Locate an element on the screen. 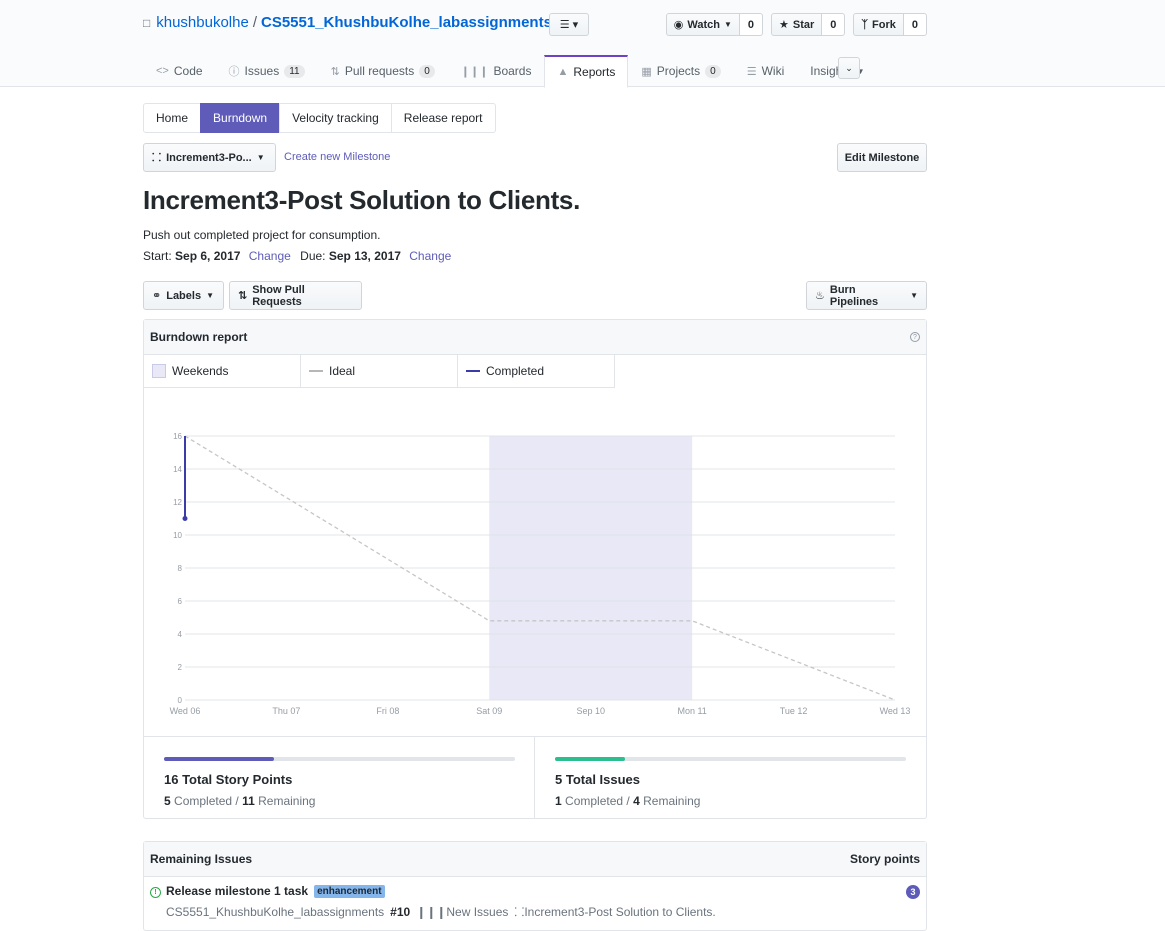 The height and width of the screenshot is (931, 1165). pulls-counter: 0 is located at coordinates (427, 71).